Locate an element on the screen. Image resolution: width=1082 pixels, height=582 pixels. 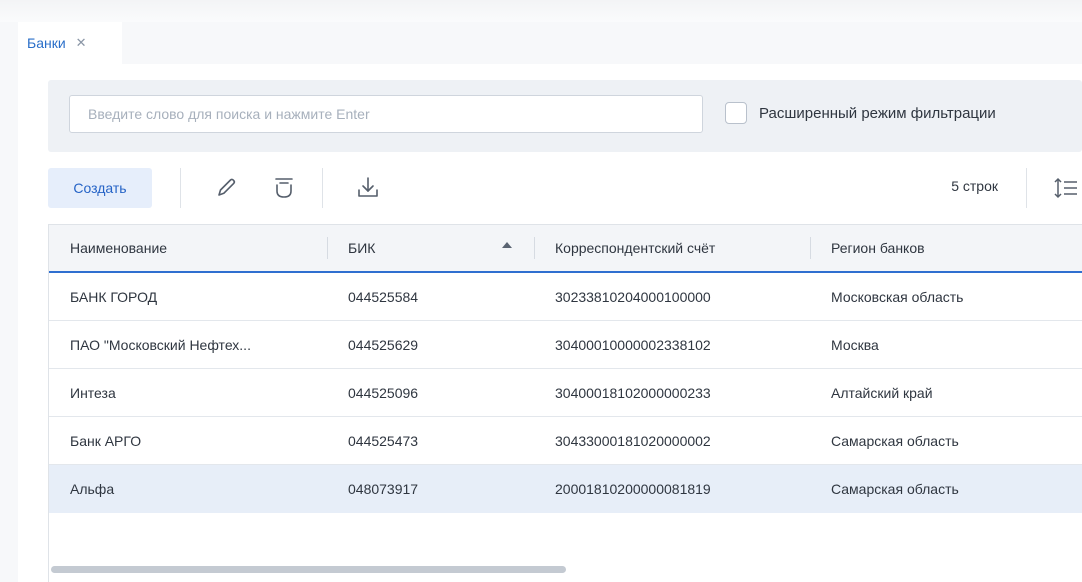
toolbar: Создать 5 строк is located at coordinates (565, 188).